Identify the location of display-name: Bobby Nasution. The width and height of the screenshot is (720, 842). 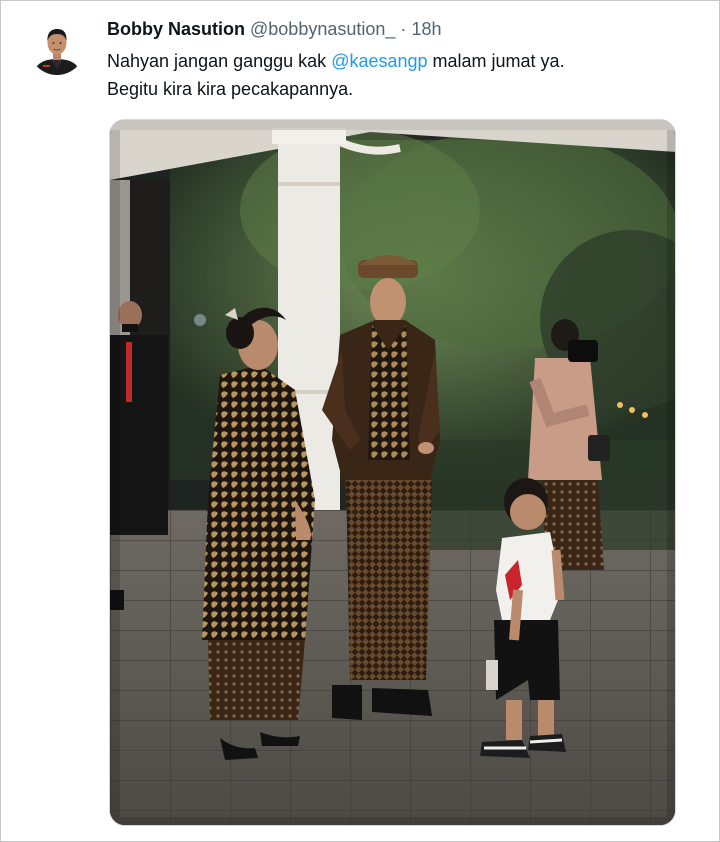
(176, 29).